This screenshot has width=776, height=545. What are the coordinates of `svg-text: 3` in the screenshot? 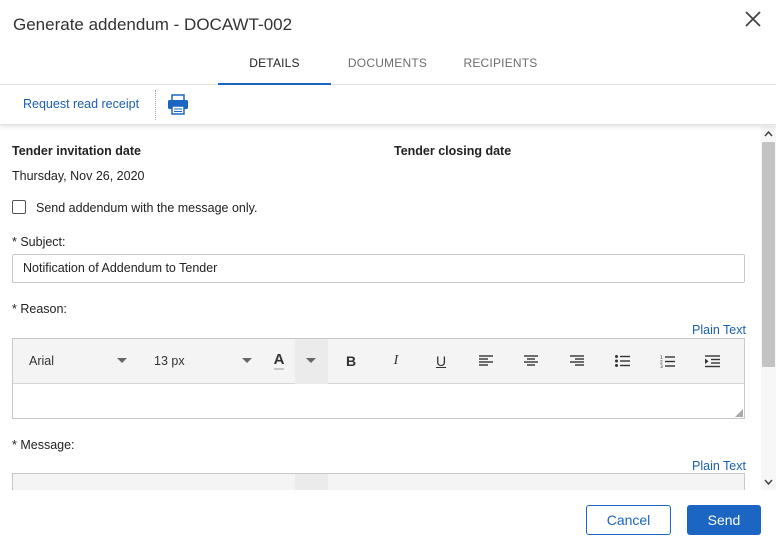 It's located at (661, 366).